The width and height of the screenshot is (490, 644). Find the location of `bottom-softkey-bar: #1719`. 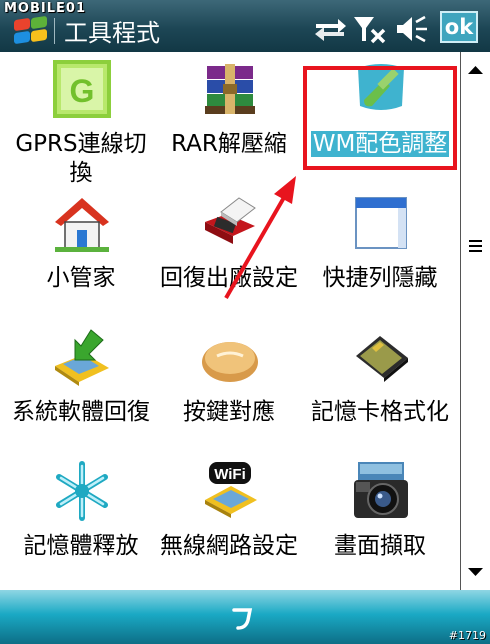

bottom-softkey-bar: #1719 is located at coordinates (245, 617).